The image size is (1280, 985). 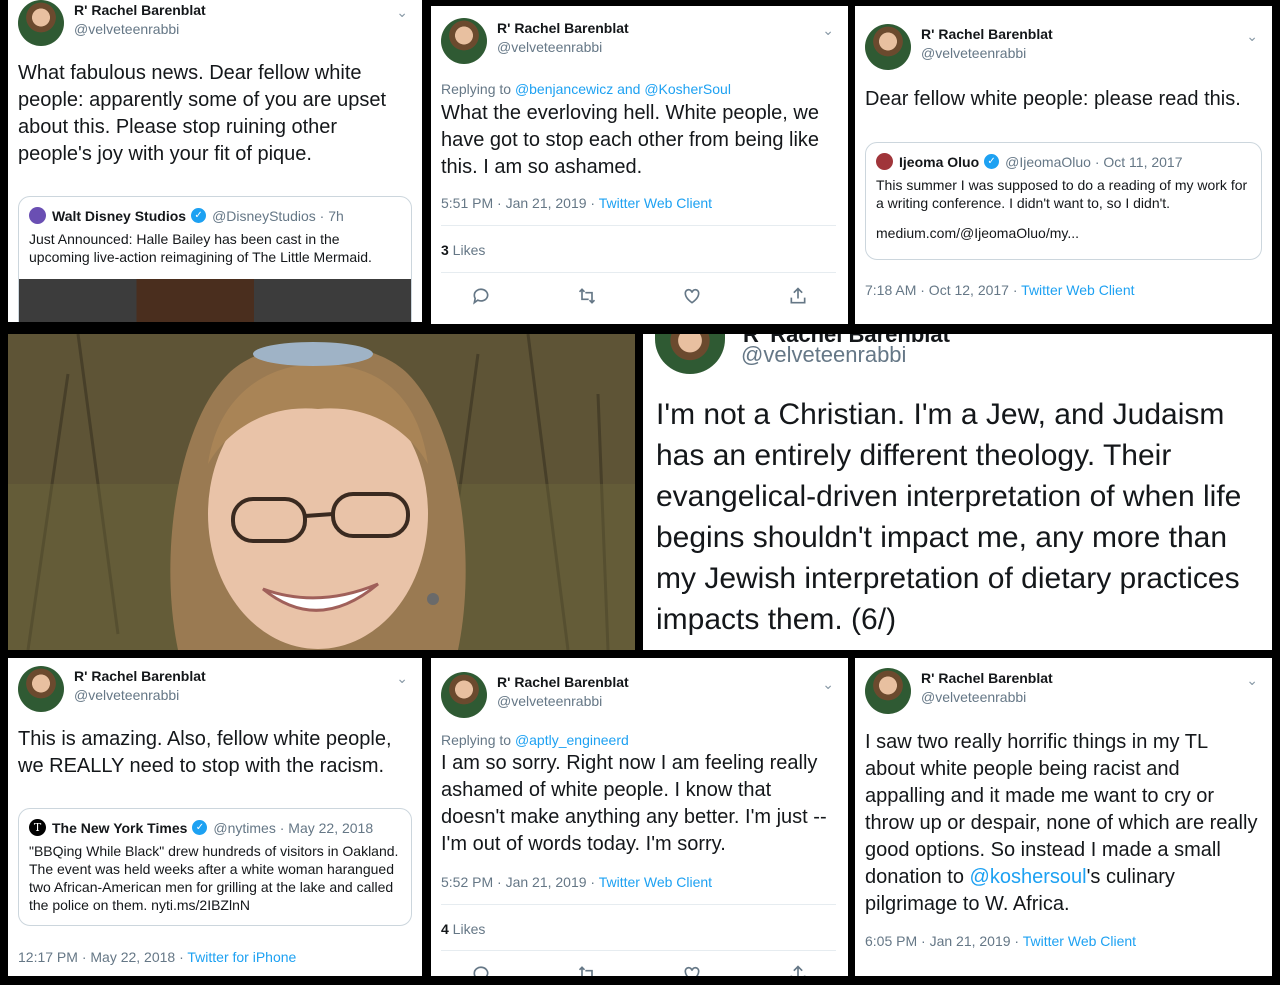 I want to click on ijeoma-avatar-icon, so click(x=884, y=161).